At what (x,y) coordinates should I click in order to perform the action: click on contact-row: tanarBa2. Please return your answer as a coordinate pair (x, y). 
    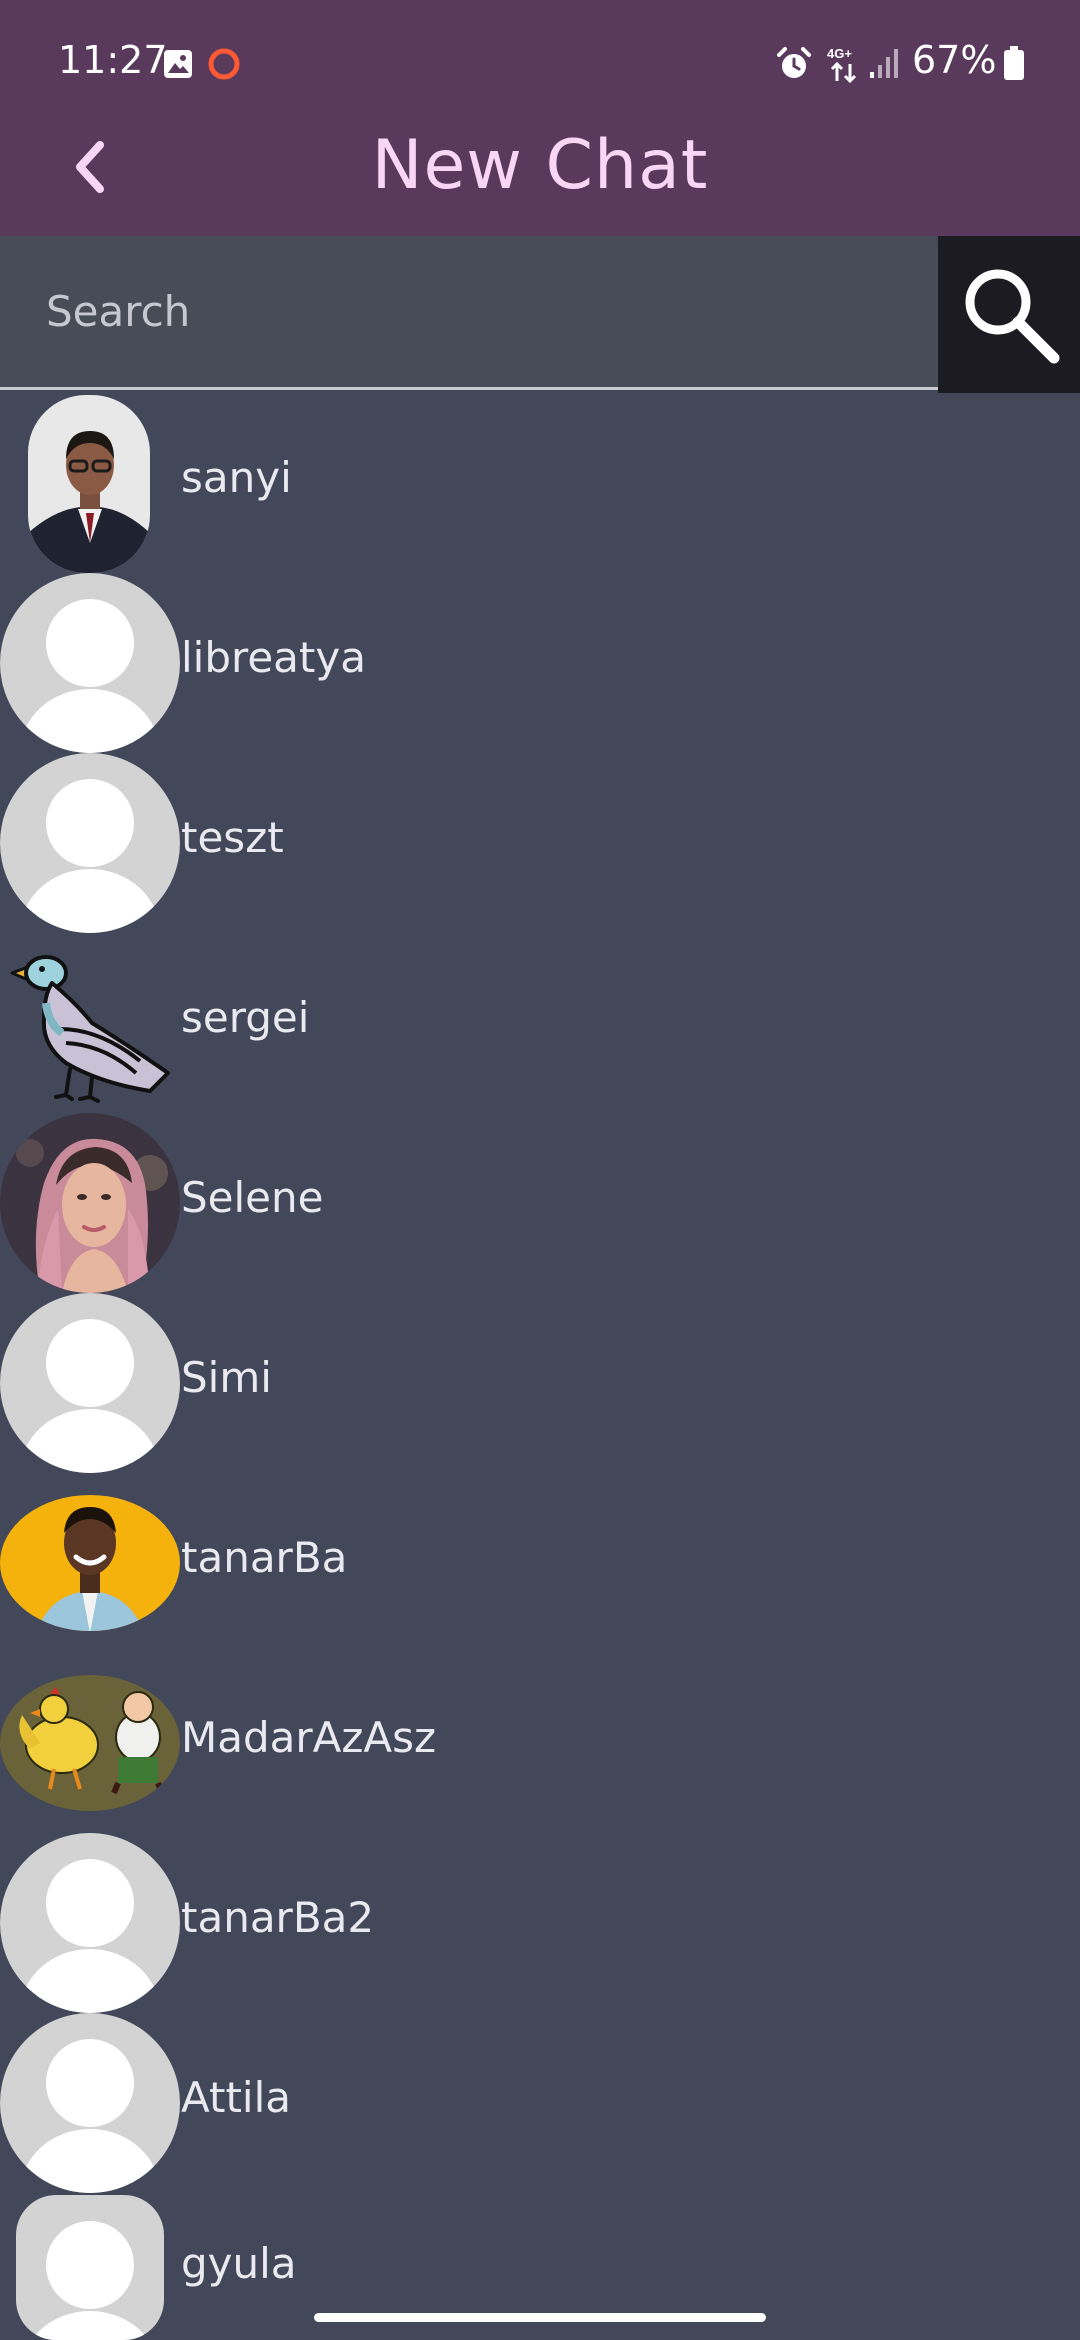
    Looking at the image, I should click on (540, 1923).